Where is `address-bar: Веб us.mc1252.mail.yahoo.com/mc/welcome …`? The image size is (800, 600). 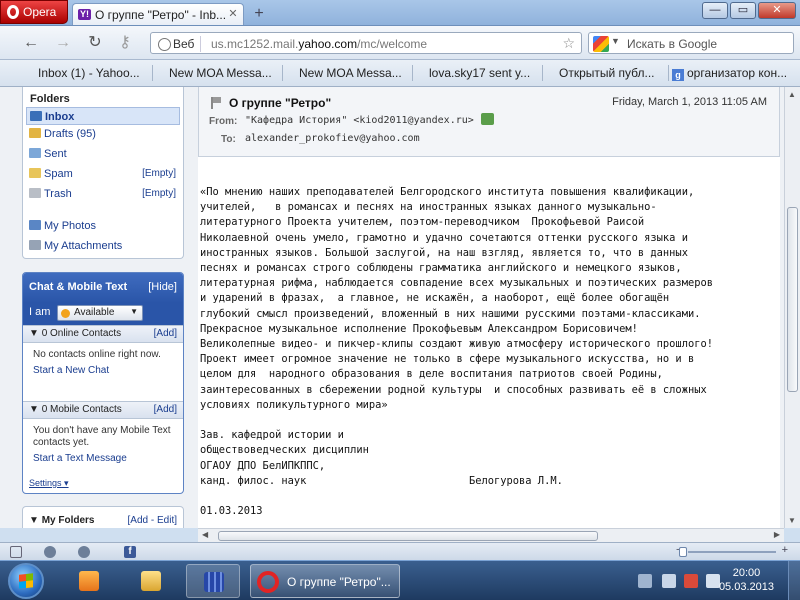
address-bar: Веб us.mc1252.mail.yahoo.com/mc/welcome … is located at coordinates (366, 43).